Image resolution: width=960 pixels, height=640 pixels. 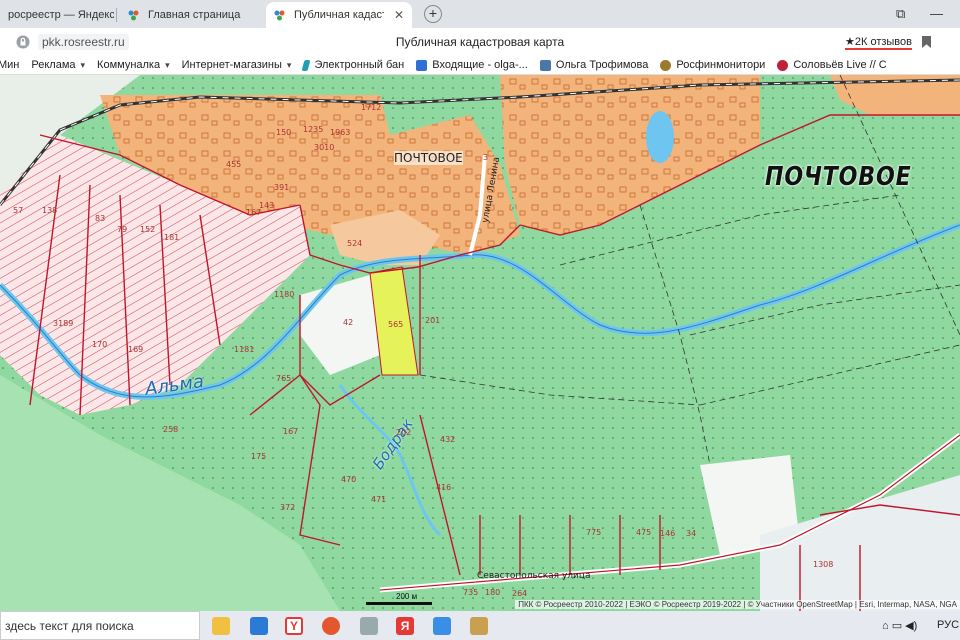 I want to click on emblem-icon, so click(x=666, y=65).